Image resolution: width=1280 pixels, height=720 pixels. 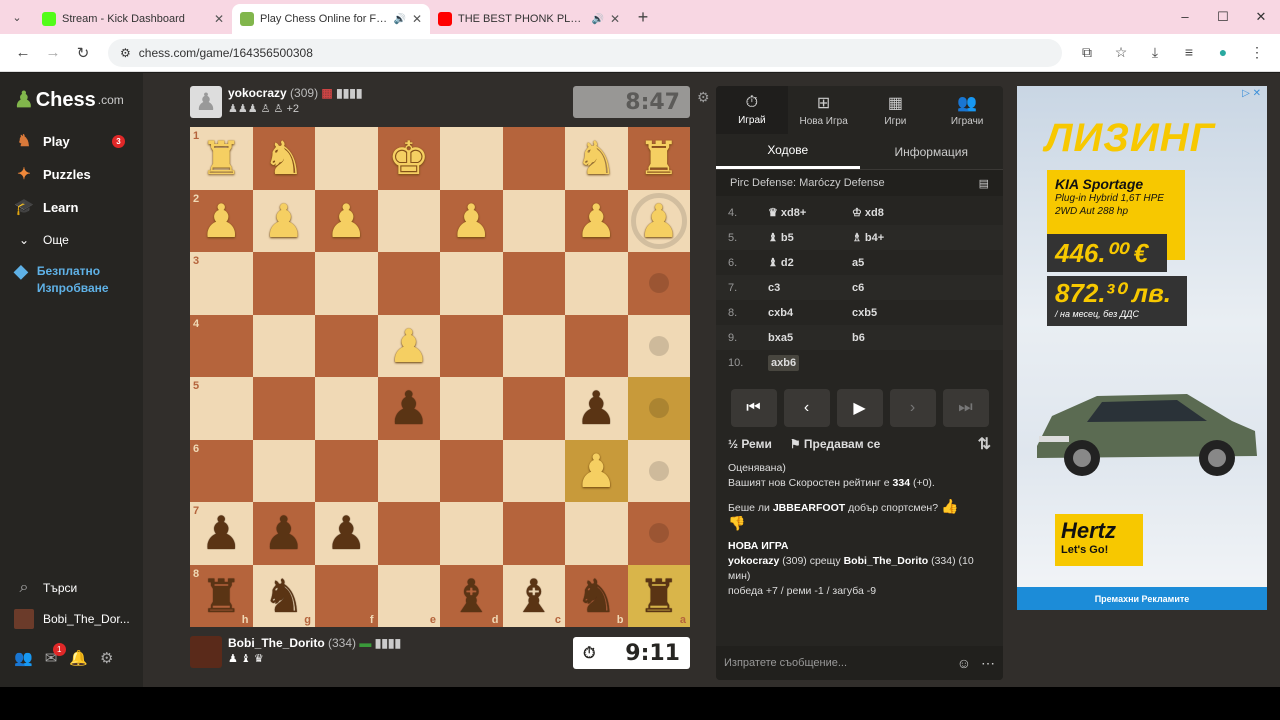 I want to click on white-move: cxb4, so click(x=810, y=313).